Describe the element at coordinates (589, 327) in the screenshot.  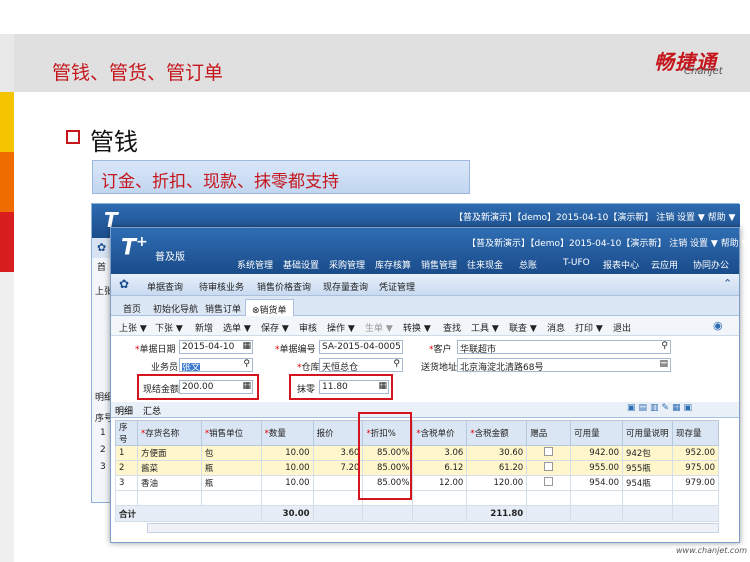
I see `print-button: 打印 ▼` at that location.